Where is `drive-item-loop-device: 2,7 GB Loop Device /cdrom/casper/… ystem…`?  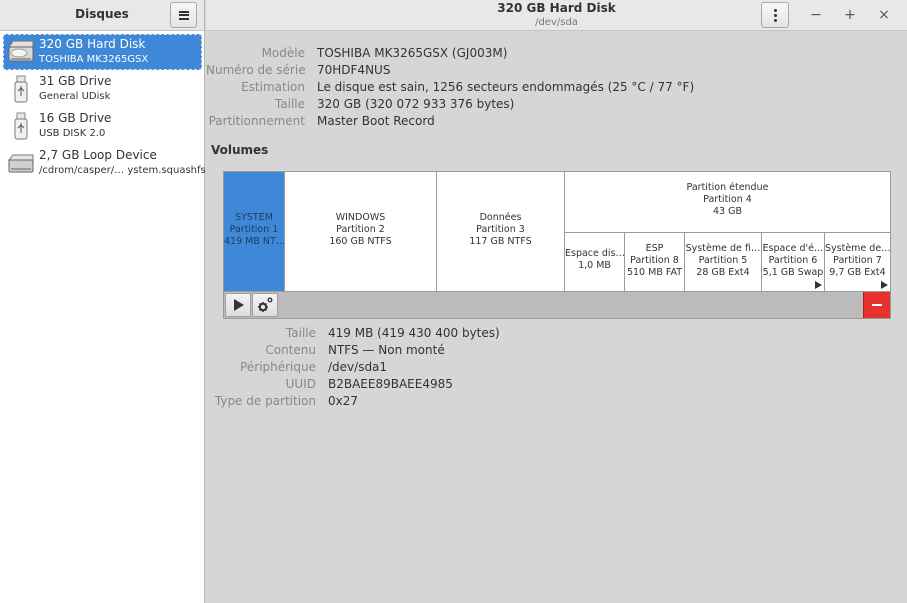
drive-item-loop-device: 2,7 GB Loop Device /cdrom/casper/… ystem… is located at coordinates (104, 163).